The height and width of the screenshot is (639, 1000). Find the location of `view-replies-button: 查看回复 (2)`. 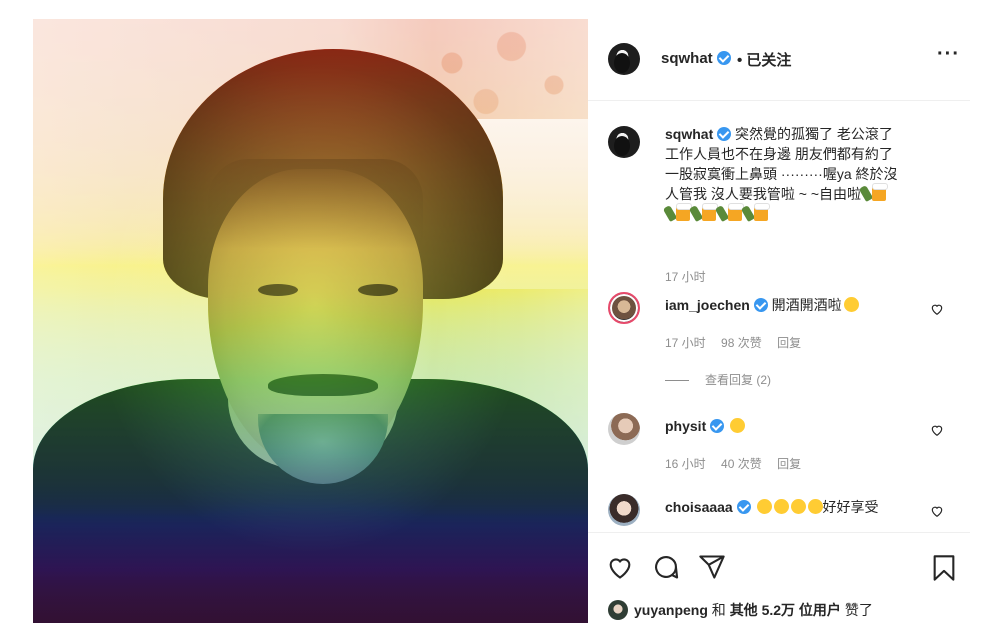

view-replies-button: 查看回复 (2) is located at coordinates (718, 379).